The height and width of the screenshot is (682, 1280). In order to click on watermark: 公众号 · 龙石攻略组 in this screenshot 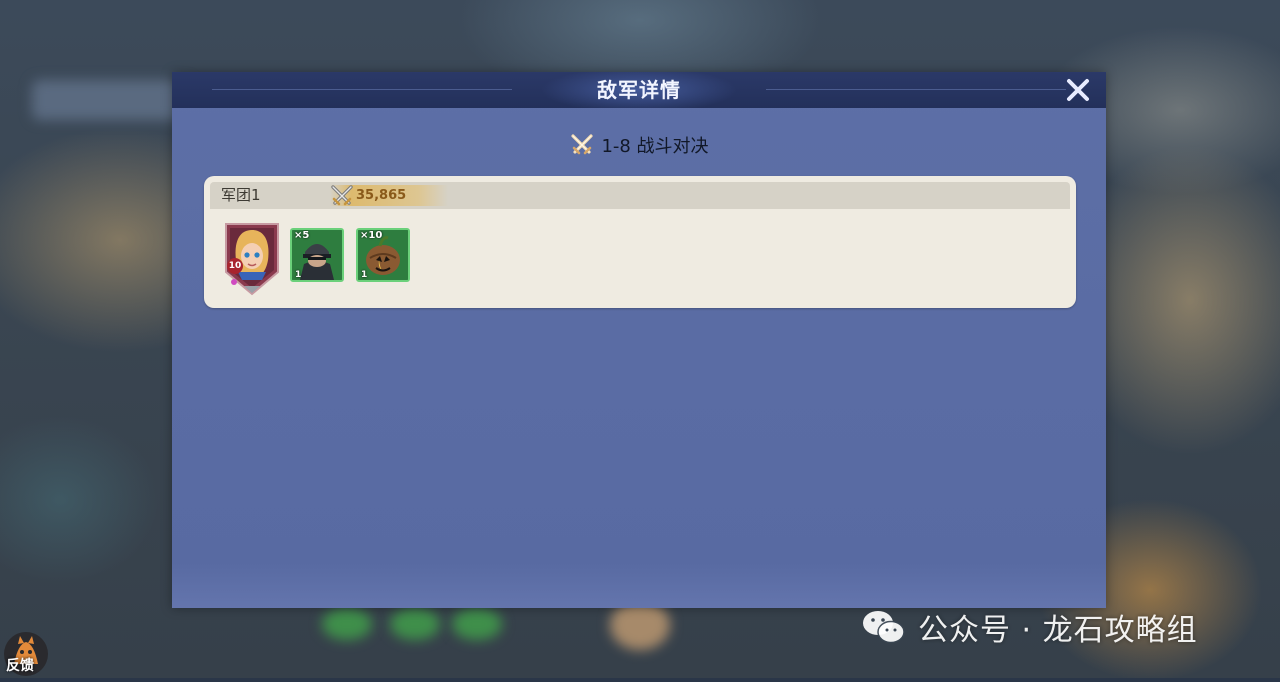, I will do `click(1029, 627)`.